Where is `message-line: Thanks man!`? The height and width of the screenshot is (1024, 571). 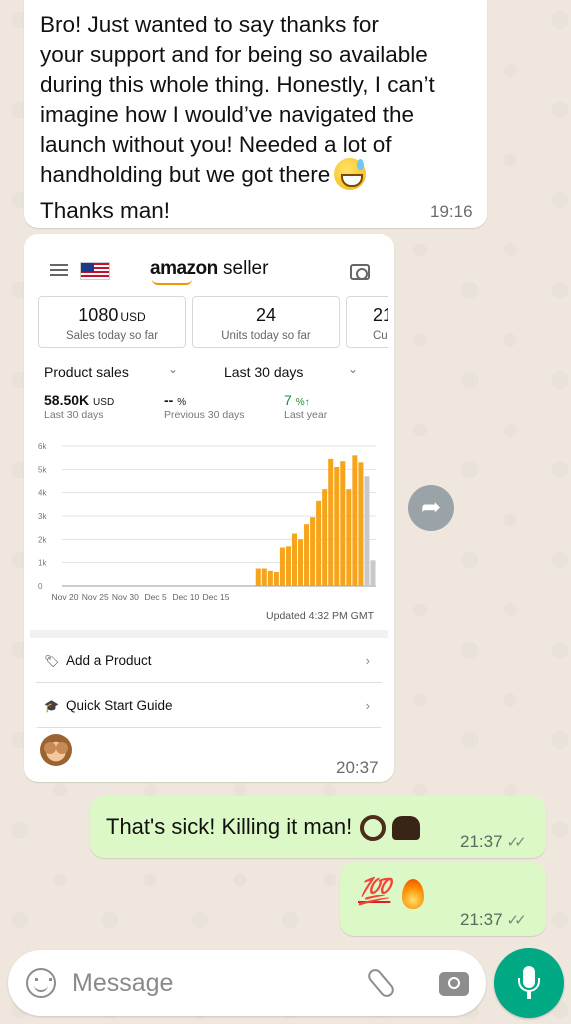 message-line: Thanks man! is located at coordinates (105, 211).